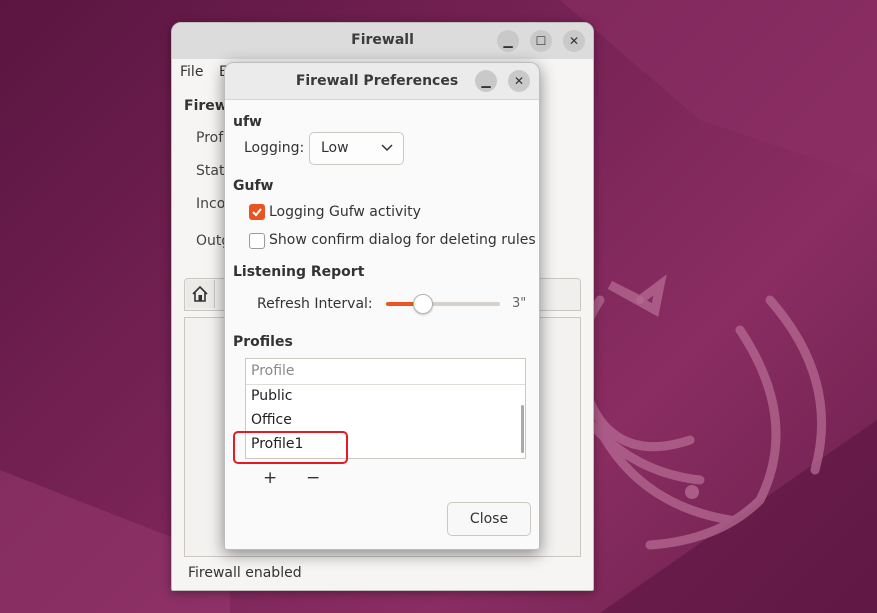 The width and height of the screenshot is (877, 613). Describe the element at coordinates (257, 241) in the screenshot. I see `confirm-delete-checkbox` at that location.